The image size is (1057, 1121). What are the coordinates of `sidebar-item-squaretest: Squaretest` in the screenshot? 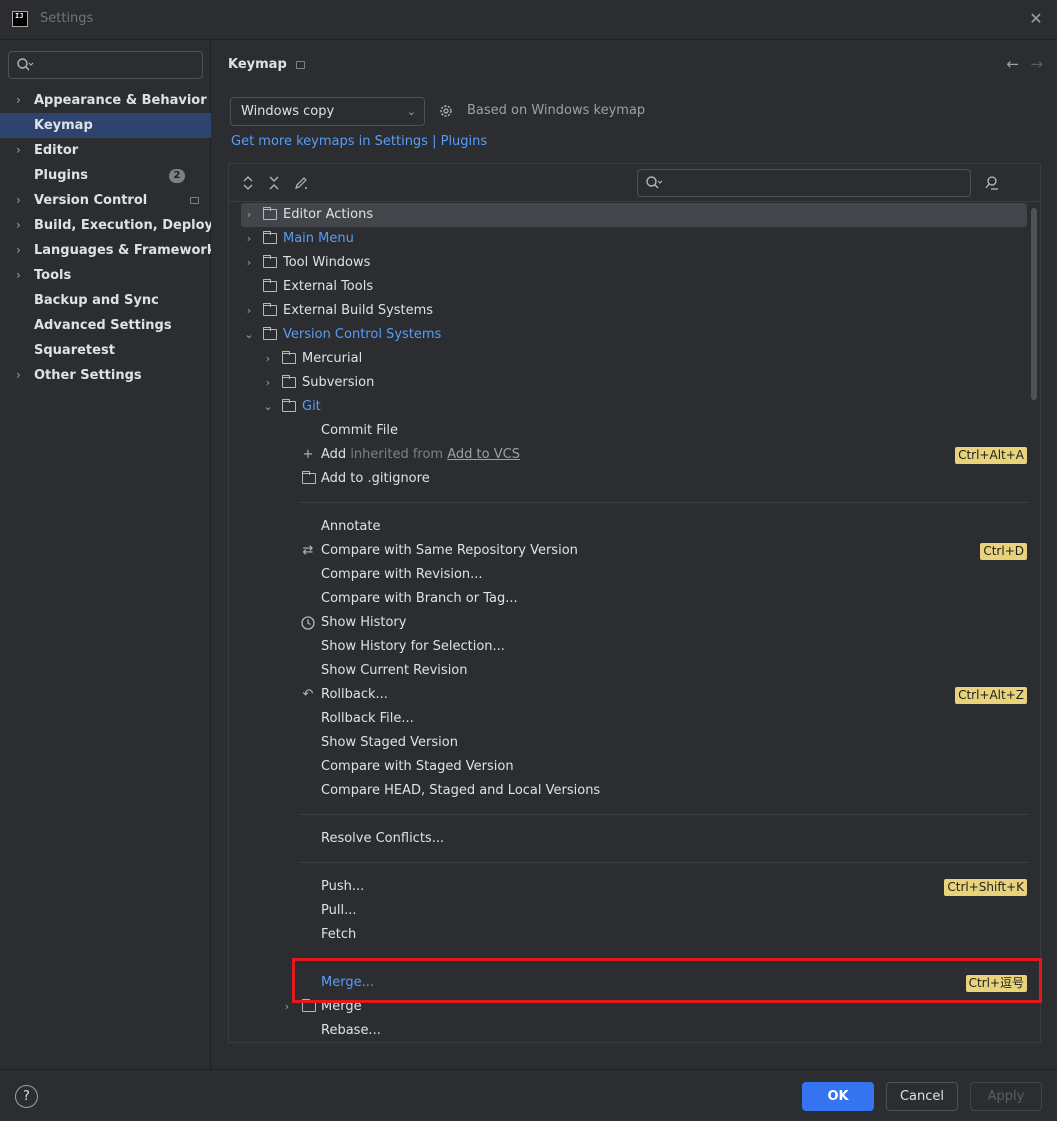 It's located at (105, 350).